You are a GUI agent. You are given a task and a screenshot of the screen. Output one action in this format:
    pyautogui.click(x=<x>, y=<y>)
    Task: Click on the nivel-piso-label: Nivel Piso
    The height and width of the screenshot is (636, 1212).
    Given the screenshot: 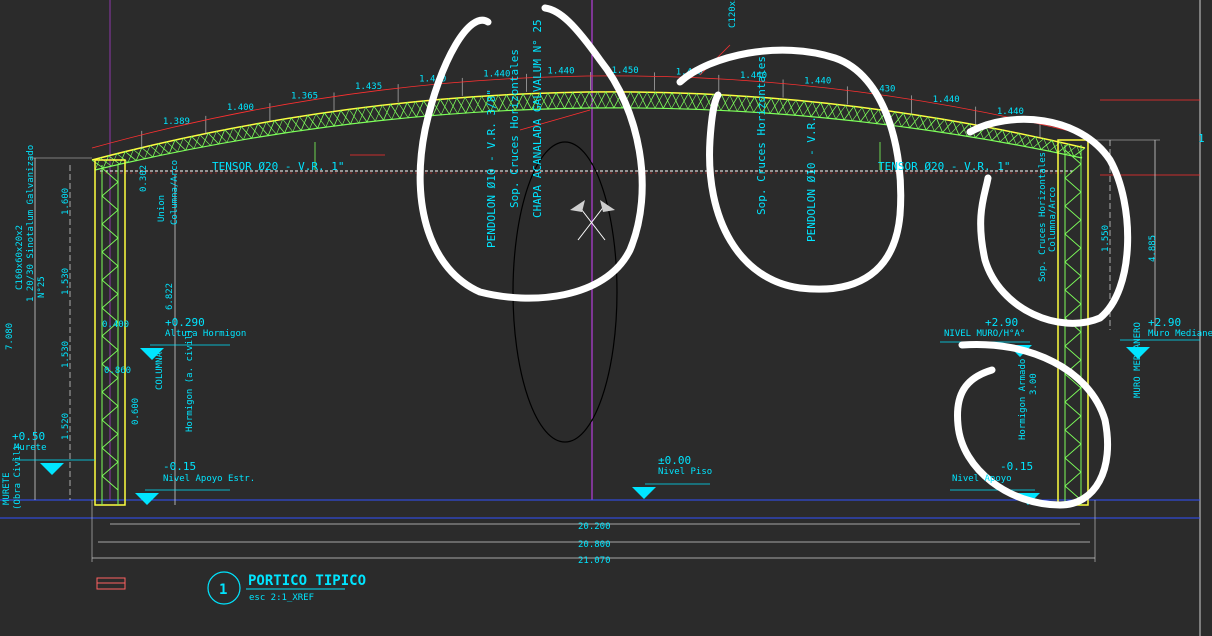 What is the action you would take?
    pyautogui.click(x=685, y=472)
    